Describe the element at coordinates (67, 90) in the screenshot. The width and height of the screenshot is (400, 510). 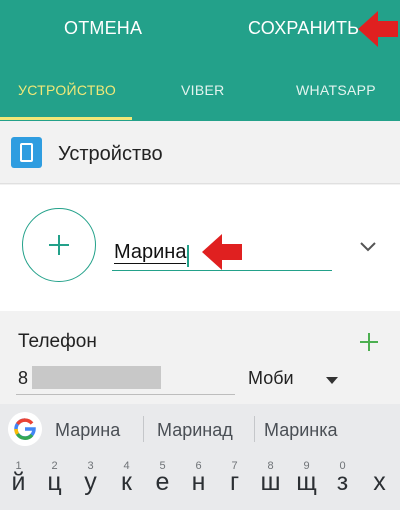
I see `tab-device: УСТРОЙСТВО` at that location.